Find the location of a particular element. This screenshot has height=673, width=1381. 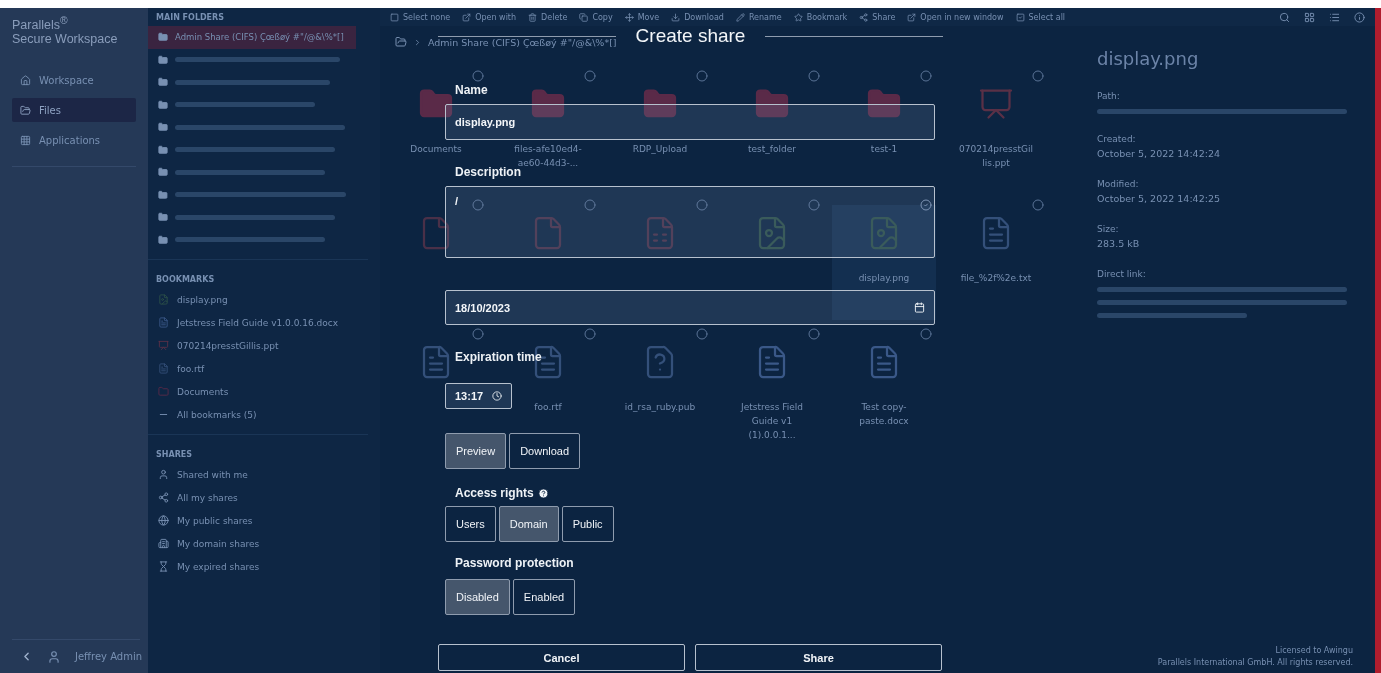

toolbar-action: Select none is located at coordinates (420, 17).